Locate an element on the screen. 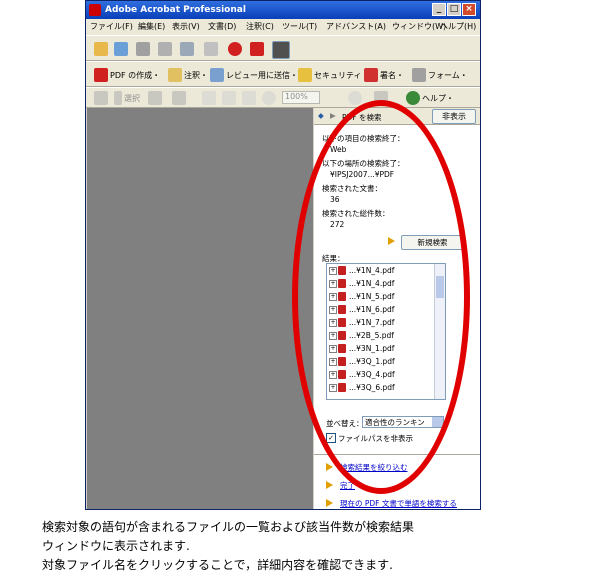  close-button: × is located at coordinates (469, 9).